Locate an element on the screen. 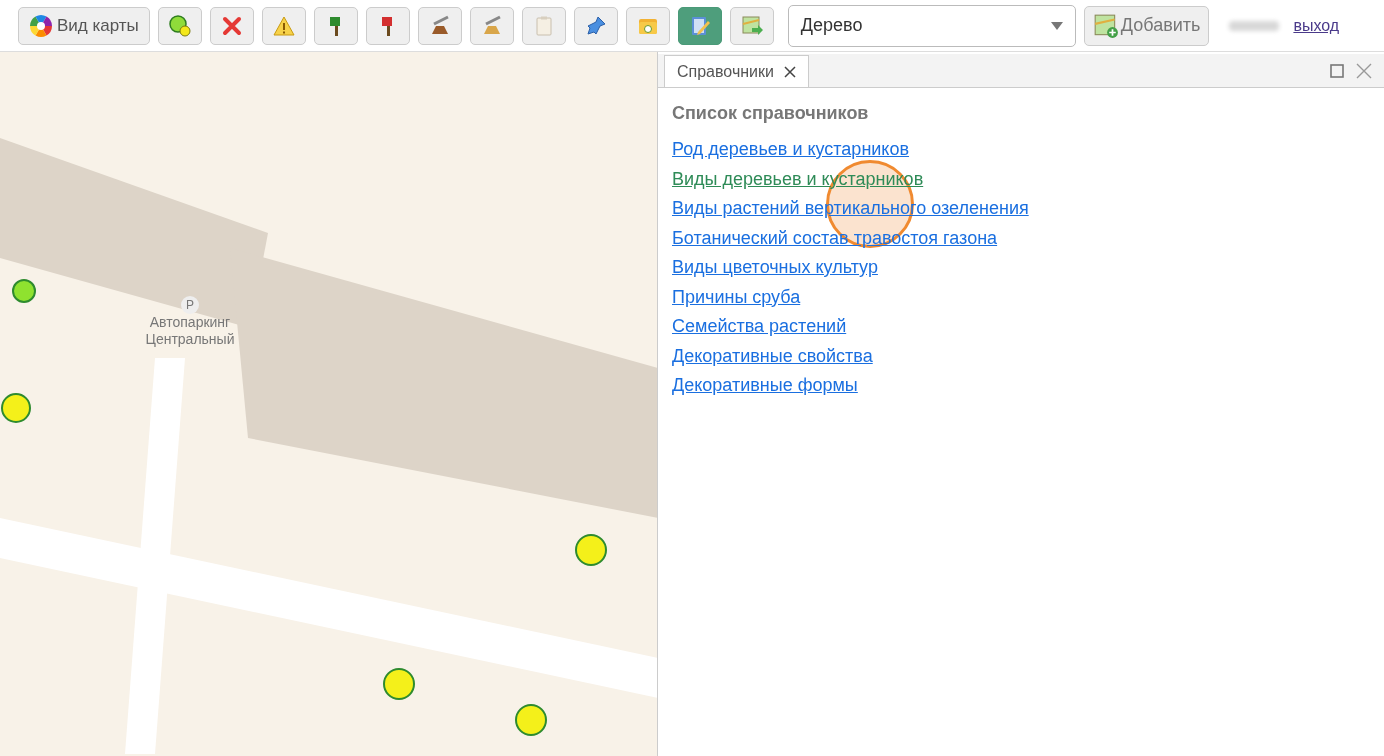 The height and width of the screenshot is (756, 1384). logout-link: выход is located at coordinates (1316, 25).